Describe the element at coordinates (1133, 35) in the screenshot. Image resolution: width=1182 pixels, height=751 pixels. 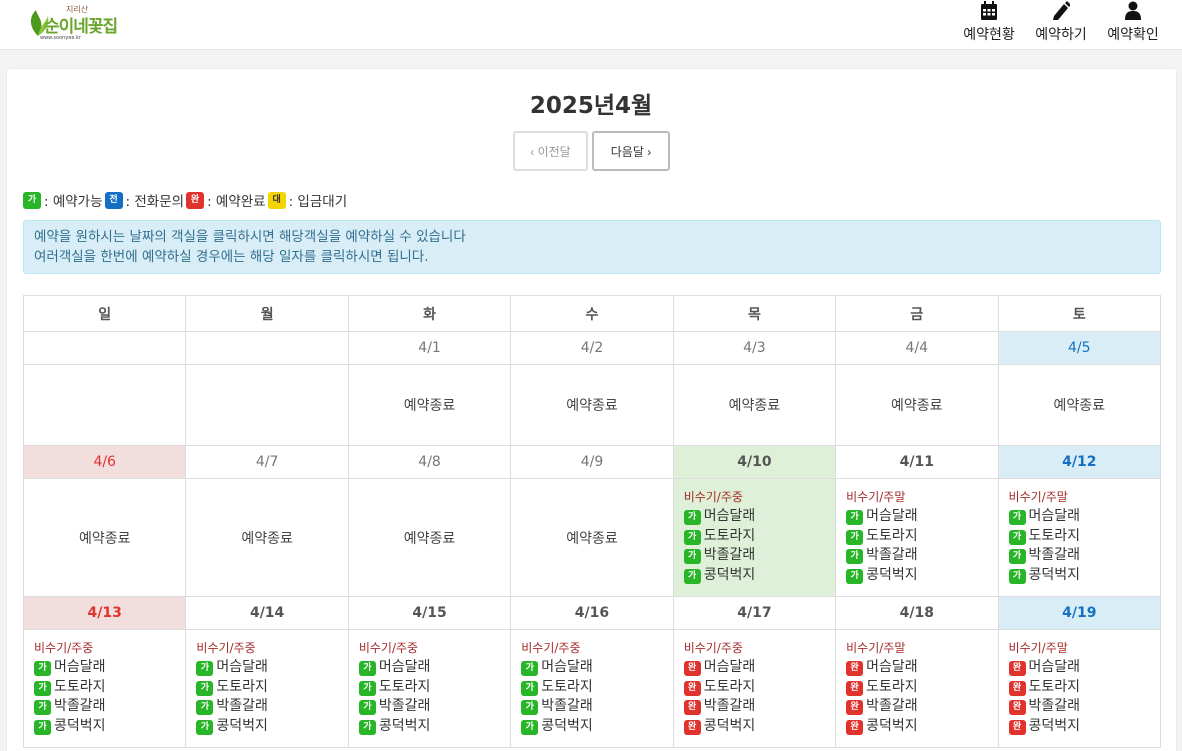
I see `nav-label: 예약확인` at that location.